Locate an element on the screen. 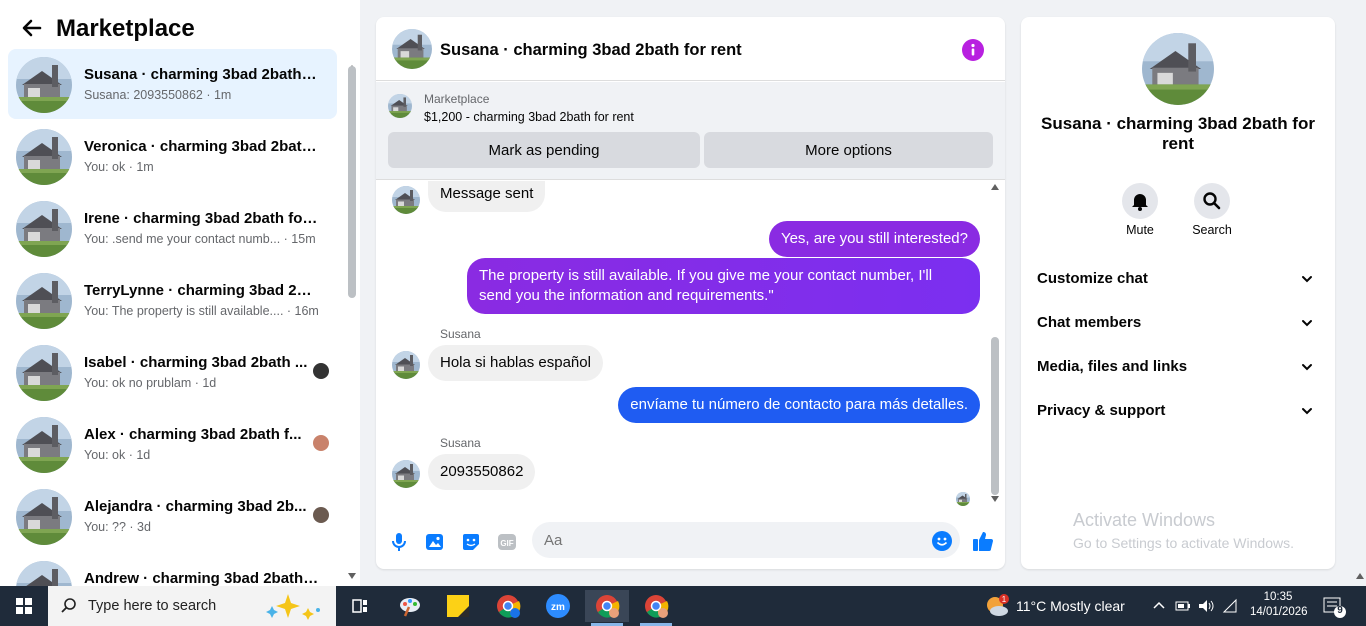 This screenshot has height=626, width=1366. list-scroll-thumb is located at coordinates (352, 182).